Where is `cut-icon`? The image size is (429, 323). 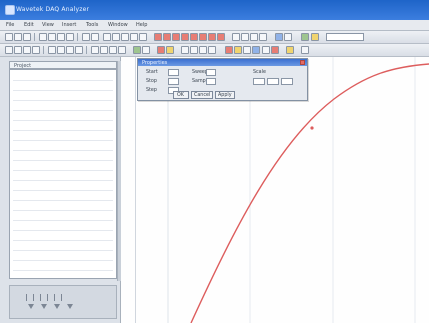
cut-icon is located at coordinates (52, 37).